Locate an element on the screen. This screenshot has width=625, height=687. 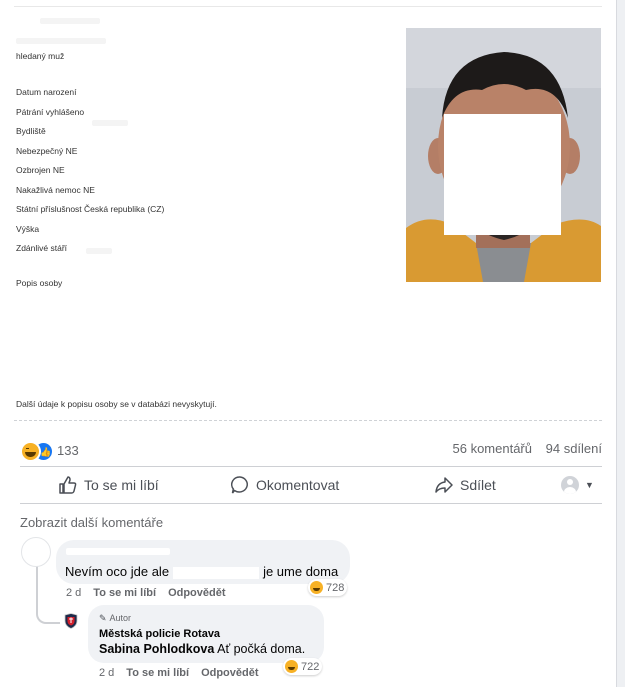
reply-time: 2 d is located at coordinates (106, 673).